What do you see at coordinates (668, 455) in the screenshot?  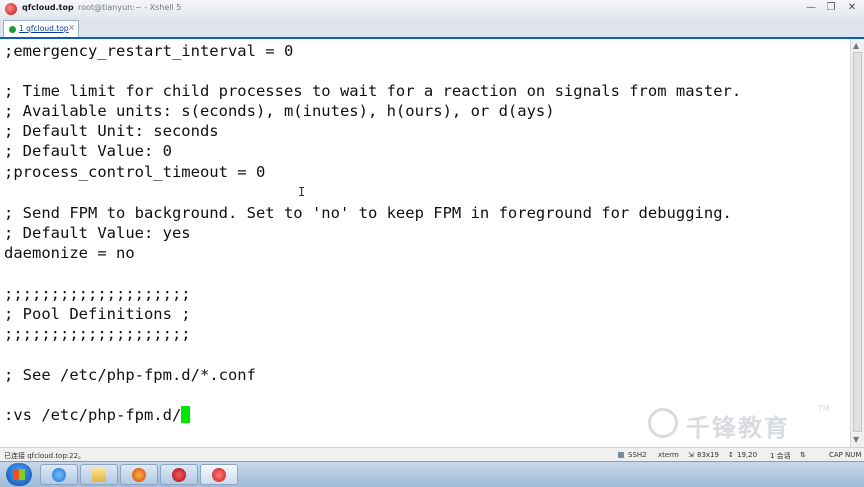 I see `terminal-type-label: xterm` at bounding box center [668, 455].